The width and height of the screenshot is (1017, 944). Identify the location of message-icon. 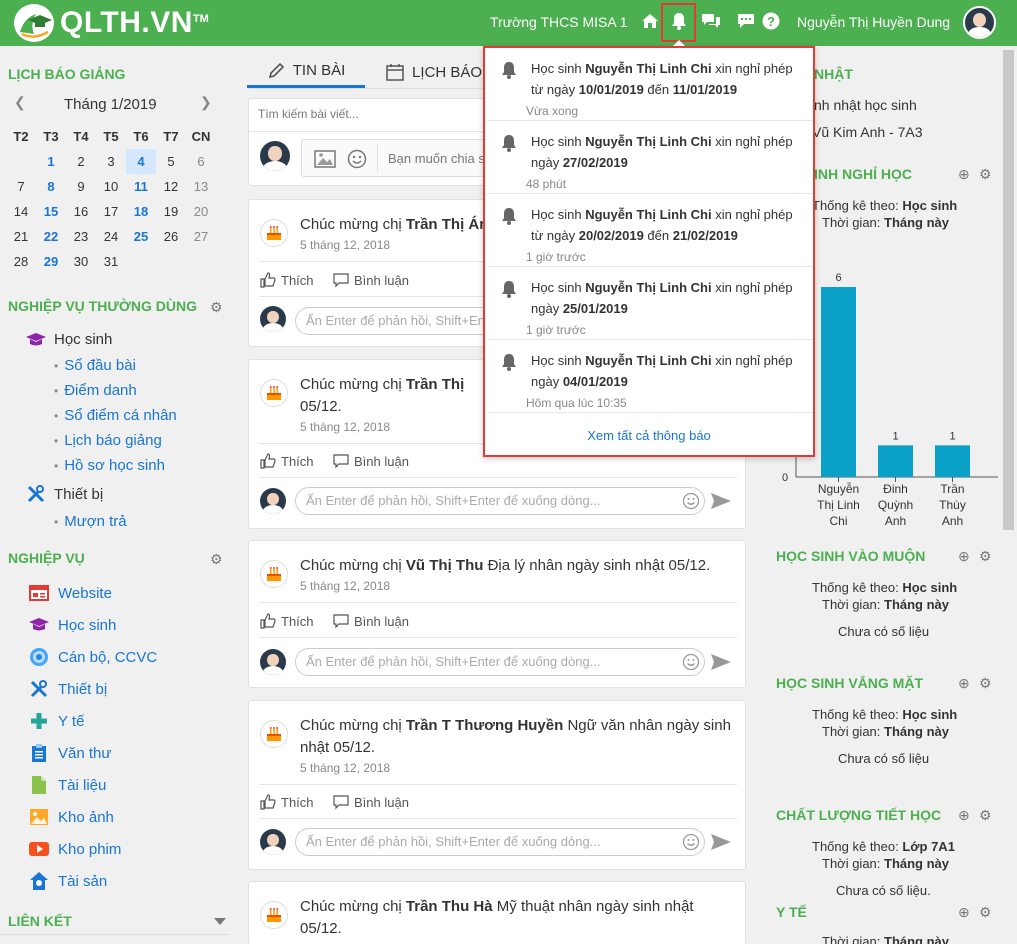
(746, 21).